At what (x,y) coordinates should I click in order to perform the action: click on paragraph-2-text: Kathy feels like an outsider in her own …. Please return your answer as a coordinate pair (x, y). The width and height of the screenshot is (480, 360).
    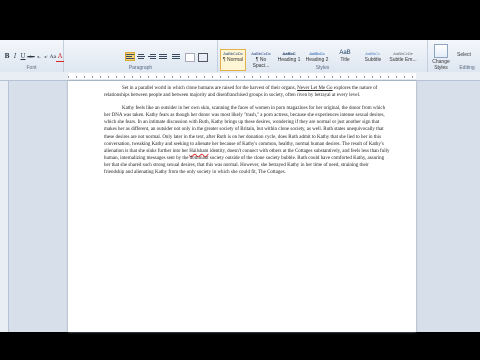
    Looking at the image, I should click on (245, 130).